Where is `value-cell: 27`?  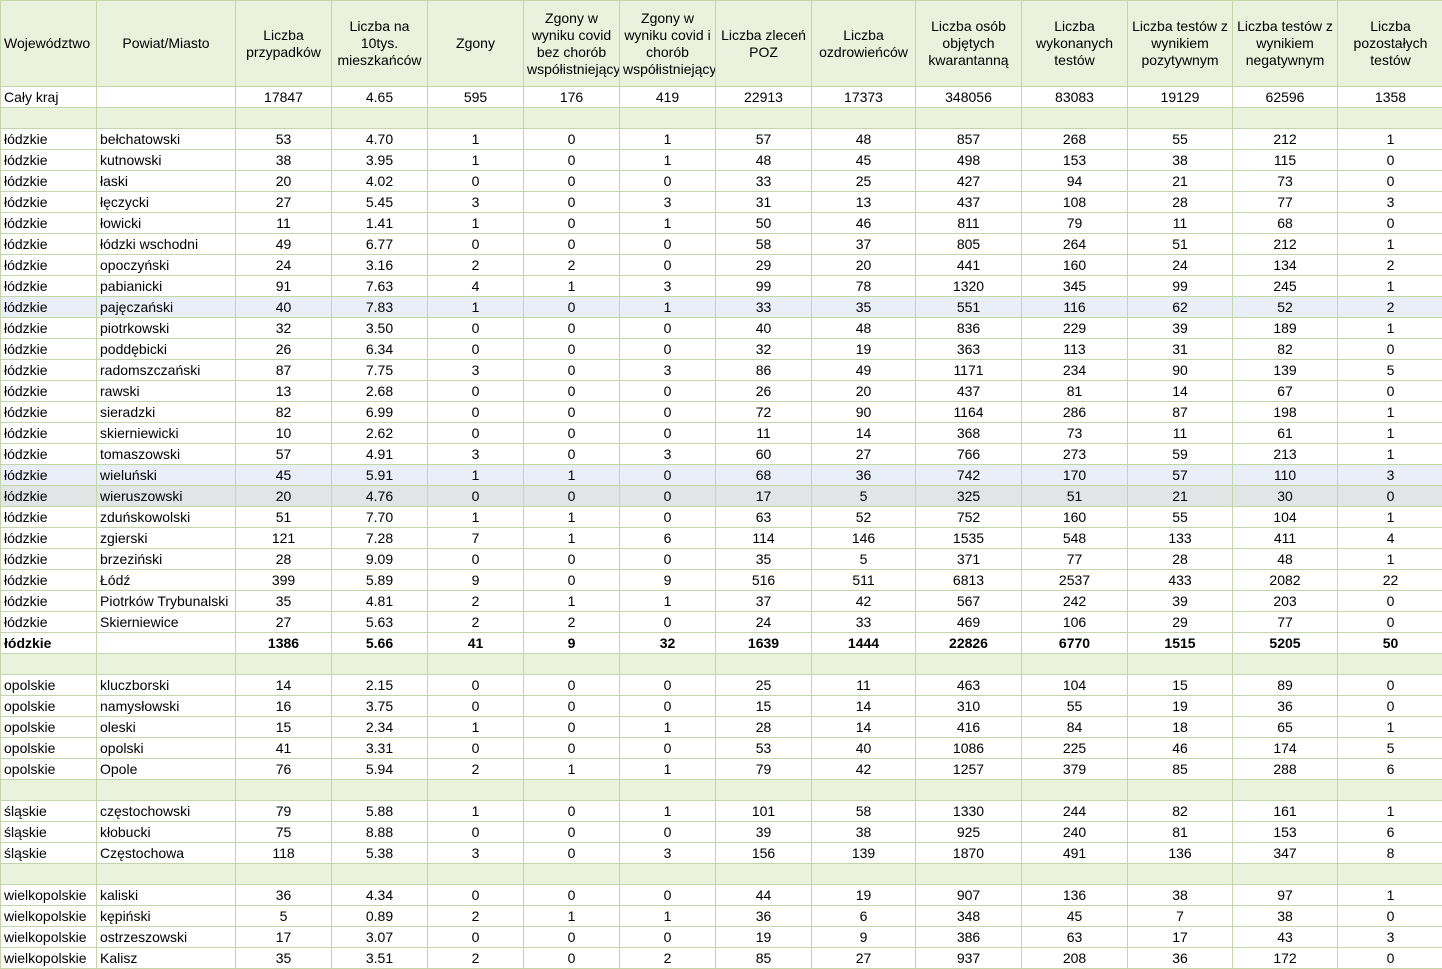 value-cell: 27 is located at coordinates (863, 958).